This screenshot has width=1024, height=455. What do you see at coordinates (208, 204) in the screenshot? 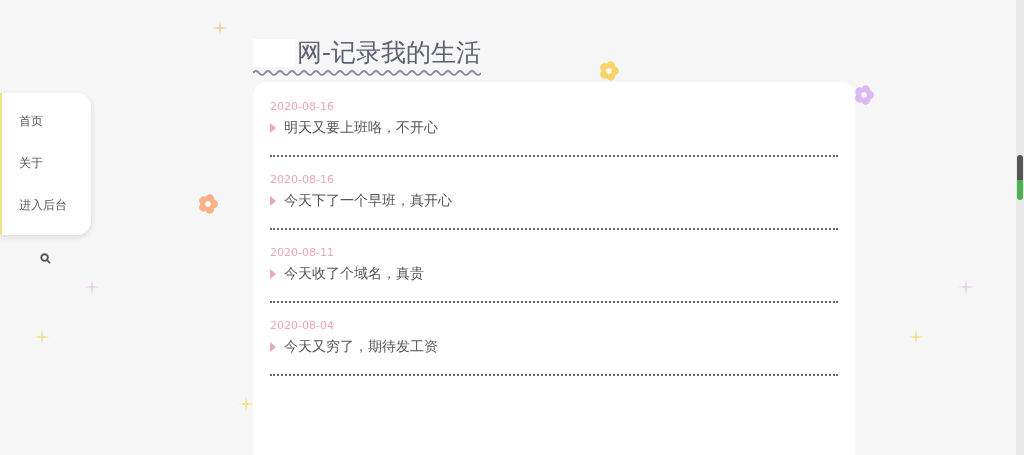
I see `flower-icon` at bounding box center [208, 204].